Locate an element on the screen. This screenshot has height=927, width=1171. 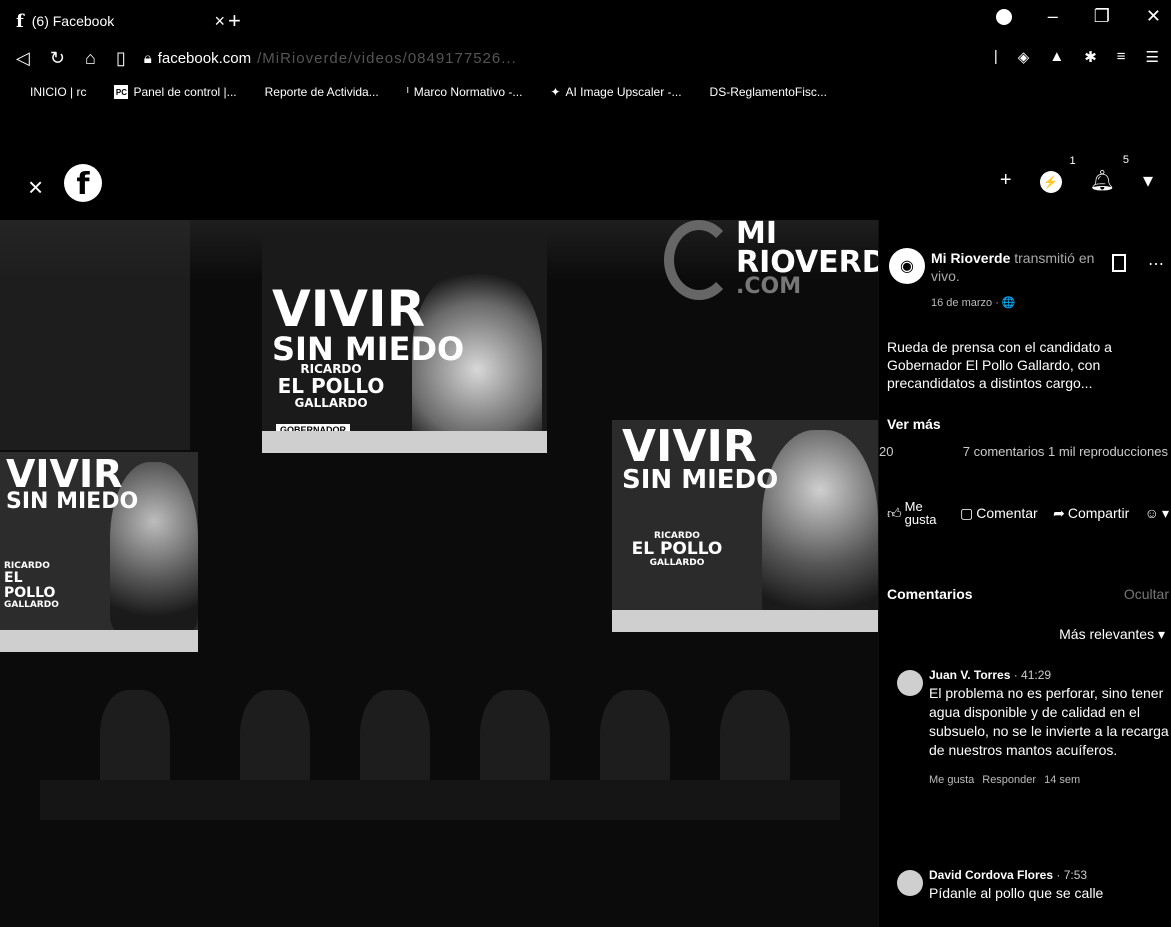
page-avatar: ◉ is located at coordinates (907, 266).